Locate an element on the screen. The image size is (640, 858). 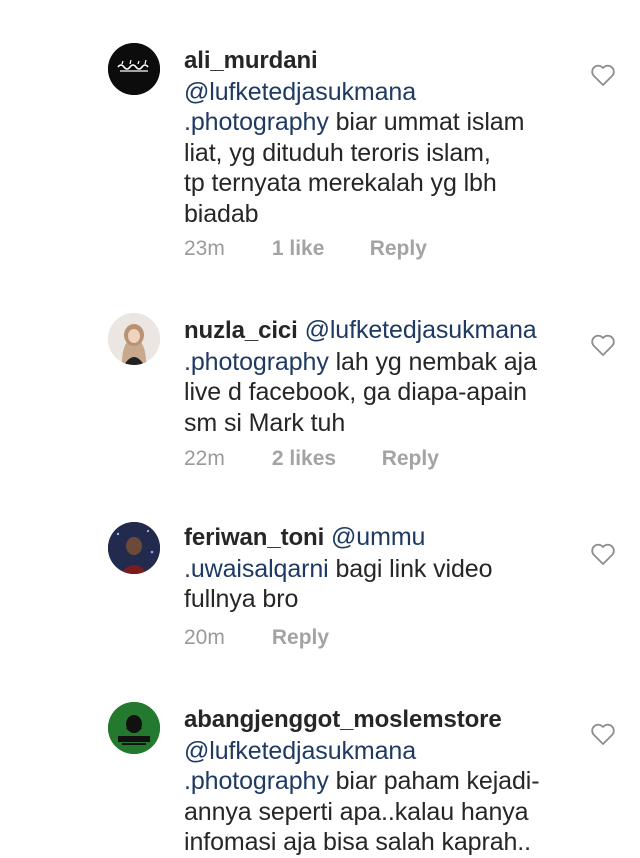
mention-link: .uwaisalqarni is located at coordinates (256, 569).